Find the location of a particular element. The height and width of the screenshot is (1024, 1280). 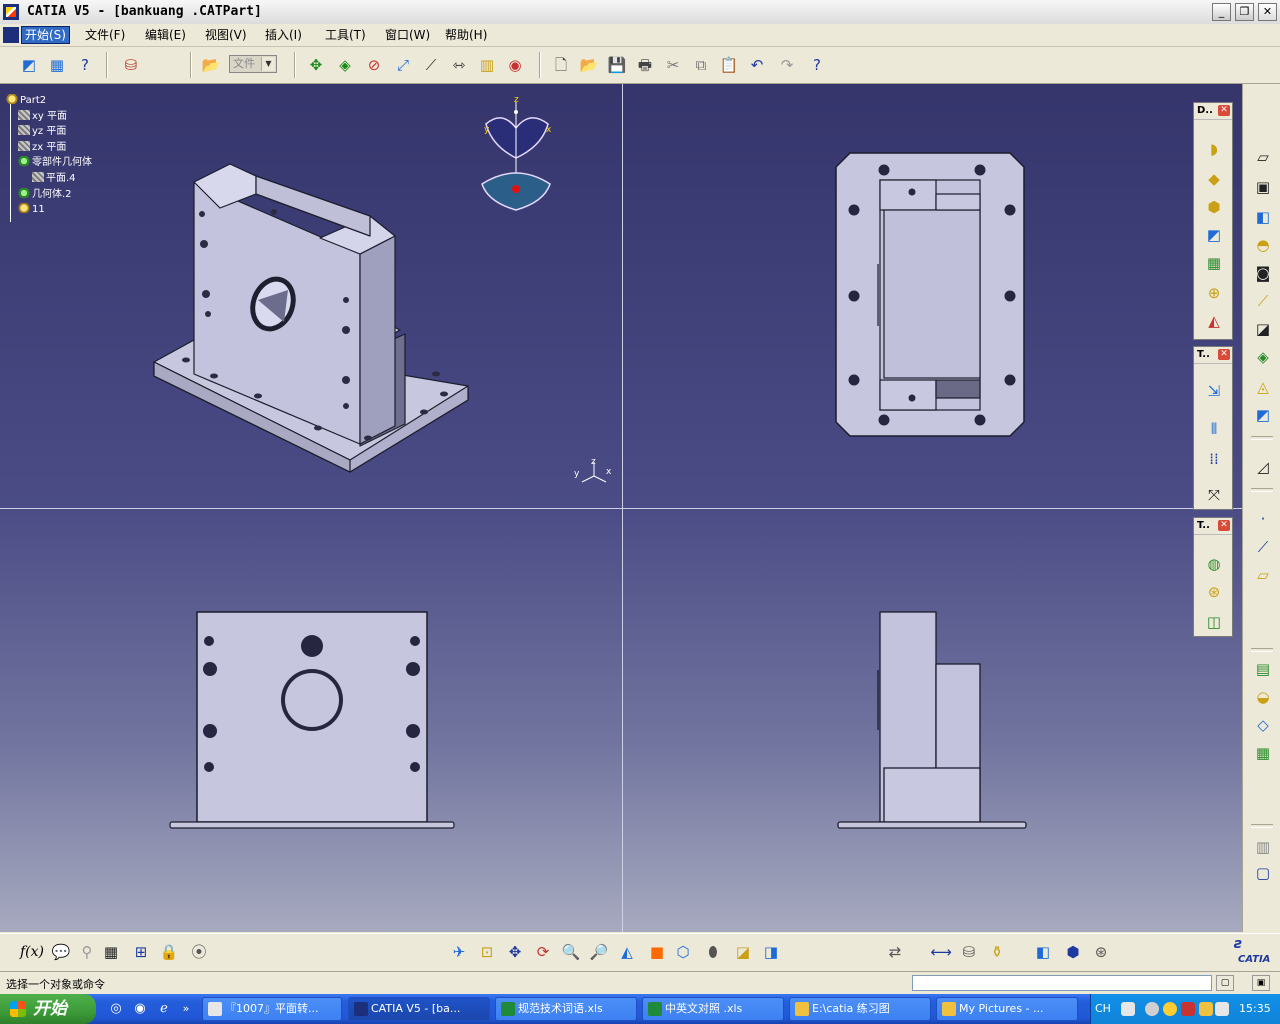

shell-icon: ◩ is located at coordinates (1214, 235).